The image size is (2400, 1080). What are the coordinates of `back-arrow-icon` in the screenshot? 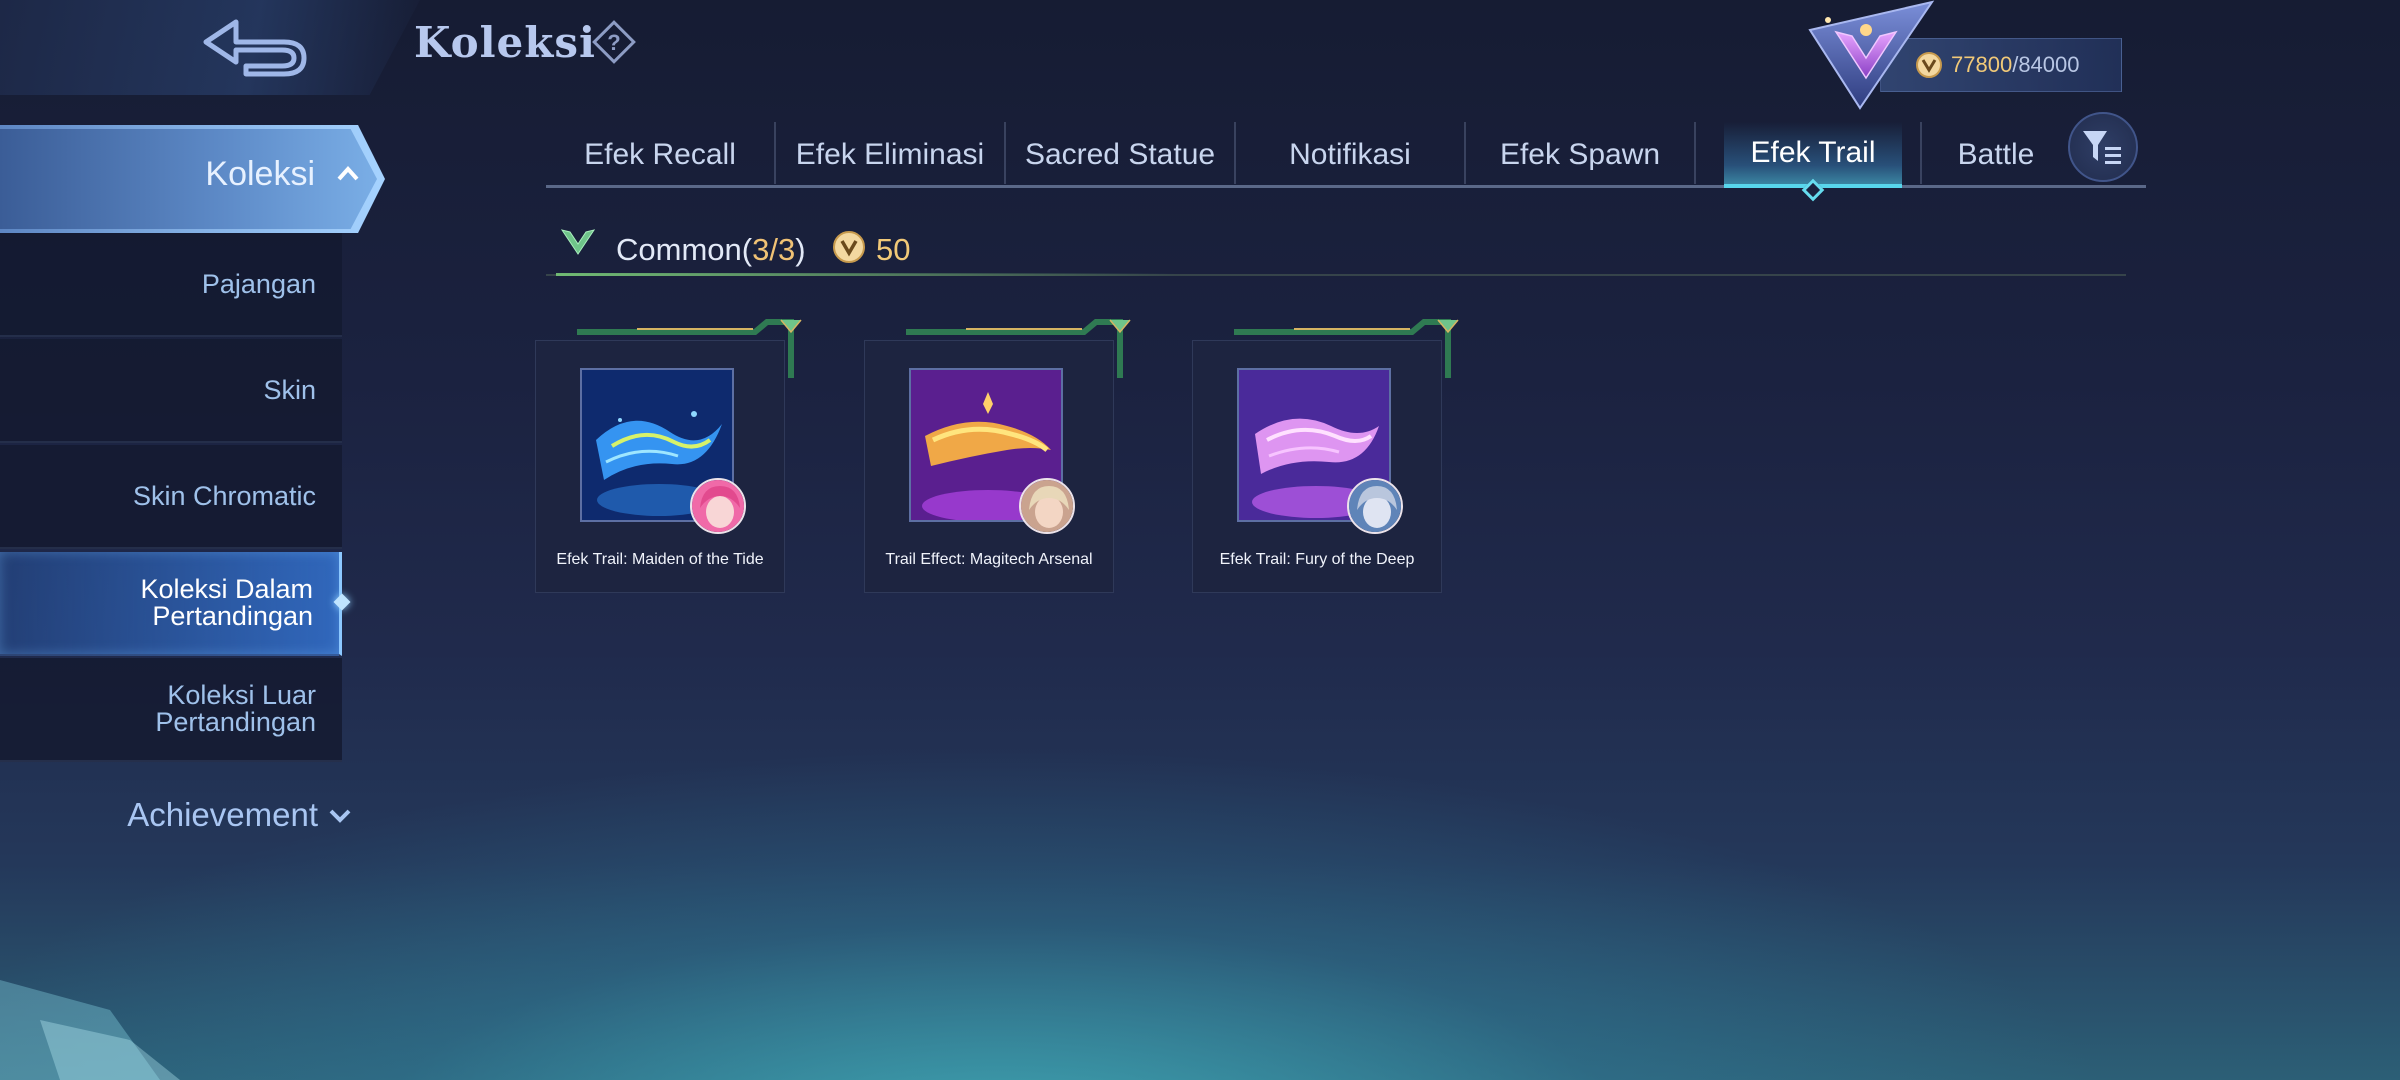 It's located at (255, 48).